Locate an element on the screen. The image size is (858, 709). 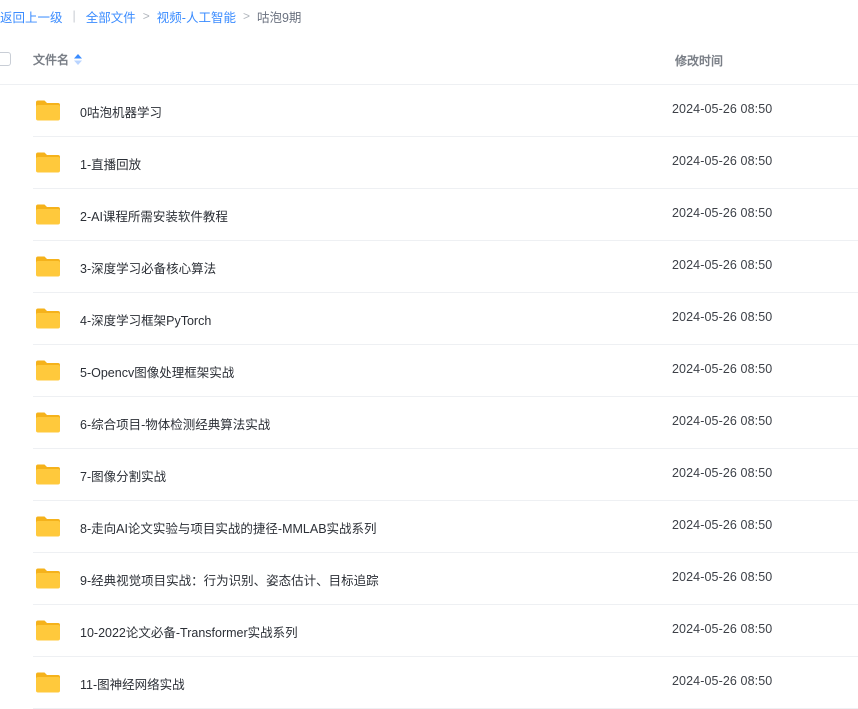
file-name: 4-深度学习框架PyTorch is located at coordinates (145, 319).